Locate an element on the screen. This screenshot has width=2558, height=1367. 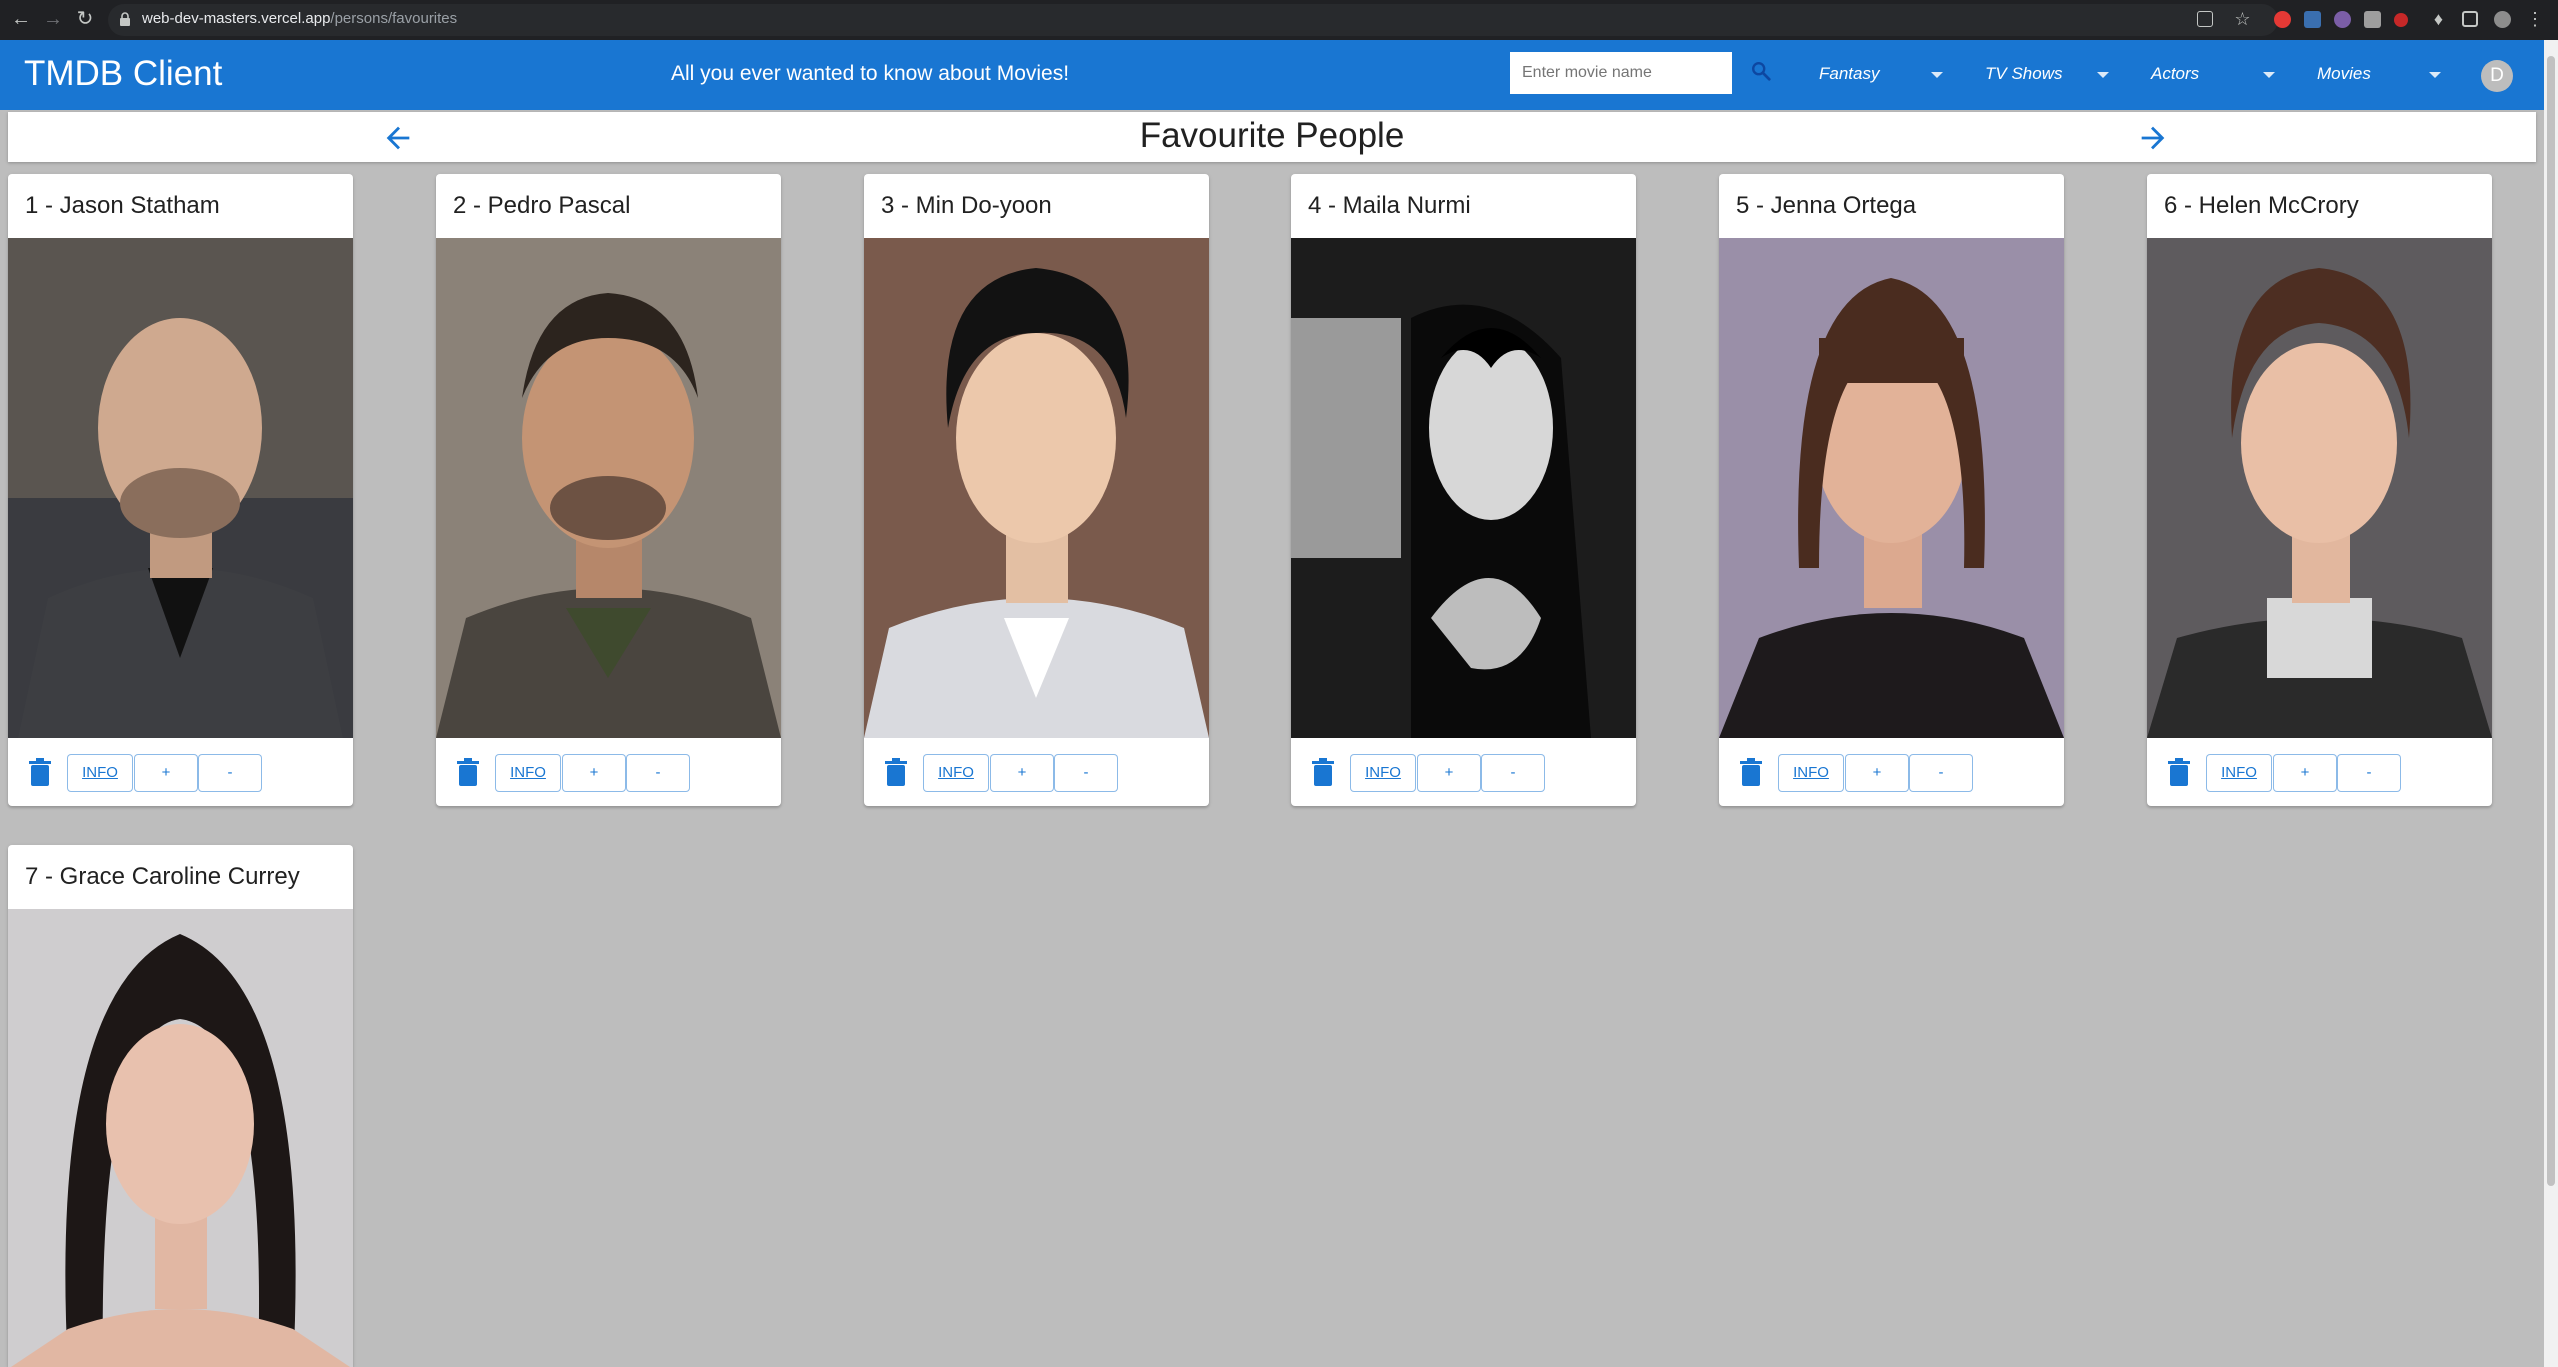
side-panel-icon is located at coordinates (2470, 19).